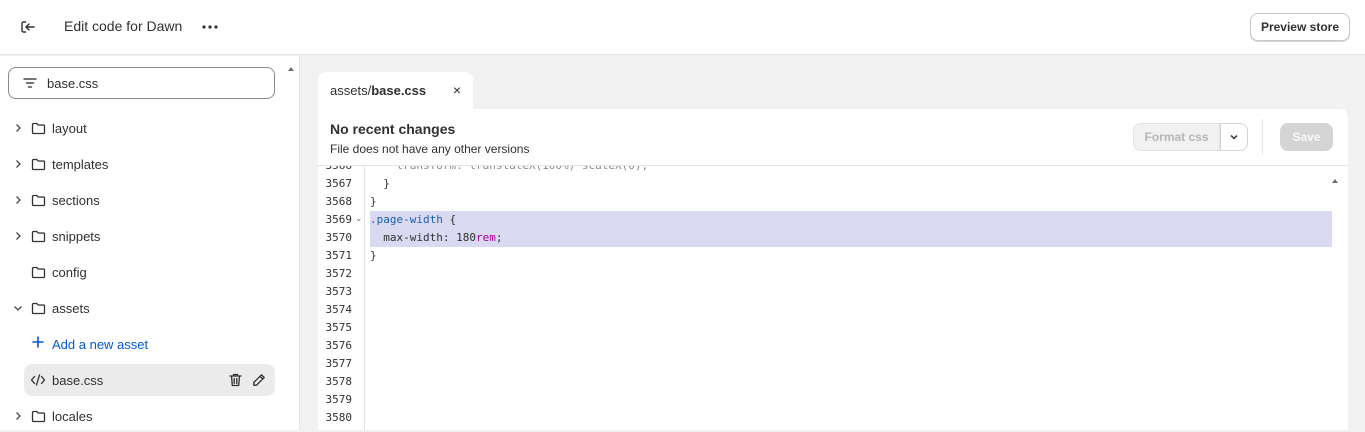  What do you see at coordinates (339, 255) in the screenshot?
I see `line-number: 3571` at bounding box center [339, 255].